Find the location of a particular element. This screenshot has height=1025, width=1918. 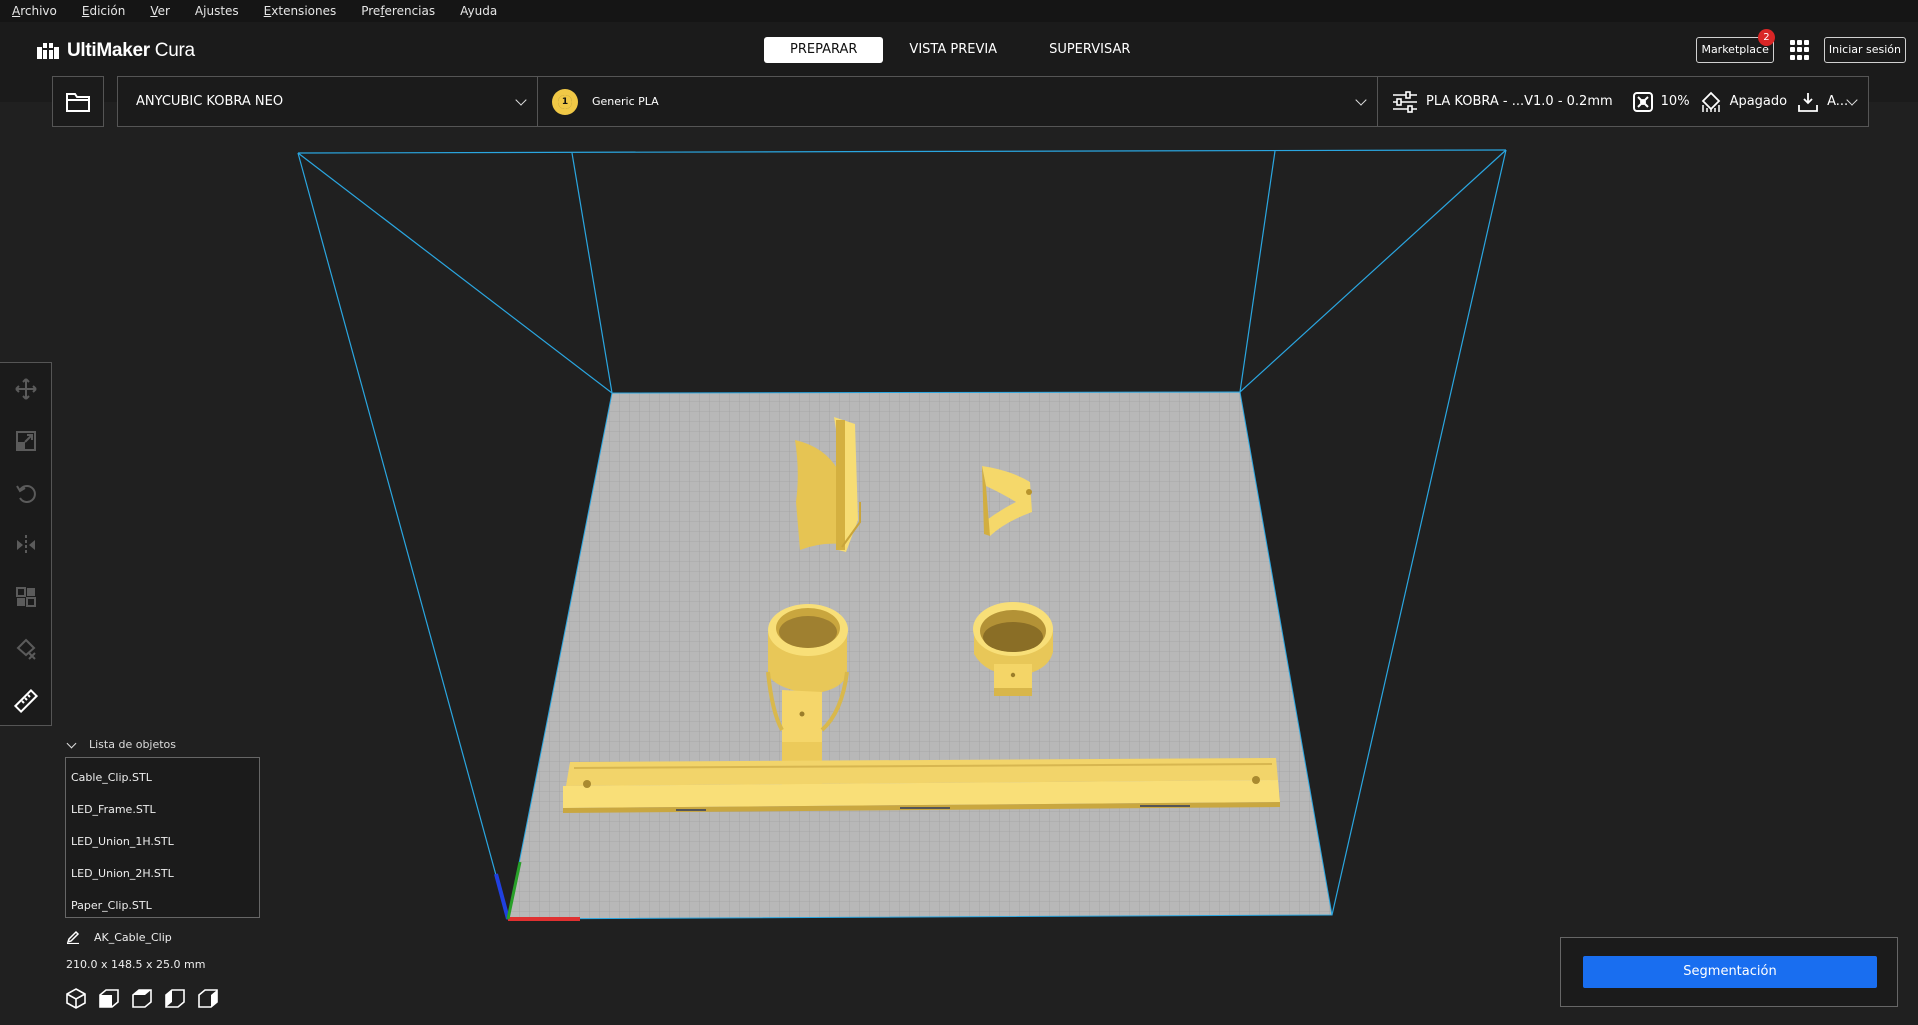

ultimaker-logo-icon is located at coordinates (48, 51).